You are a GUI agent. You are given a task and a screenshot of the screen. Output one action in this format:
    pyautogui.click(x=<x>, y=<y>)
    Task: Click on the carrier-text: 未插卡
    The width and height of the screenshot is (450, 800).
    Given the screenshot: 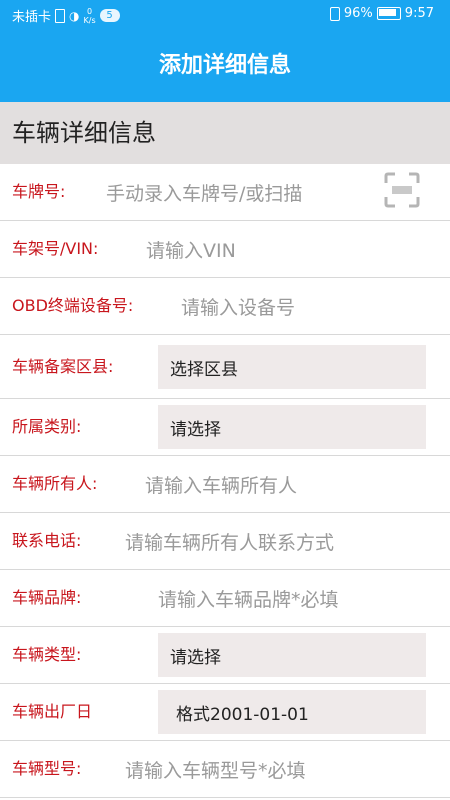 What is the action you would take?
    pyautogui.click(x=32, y=17)
    